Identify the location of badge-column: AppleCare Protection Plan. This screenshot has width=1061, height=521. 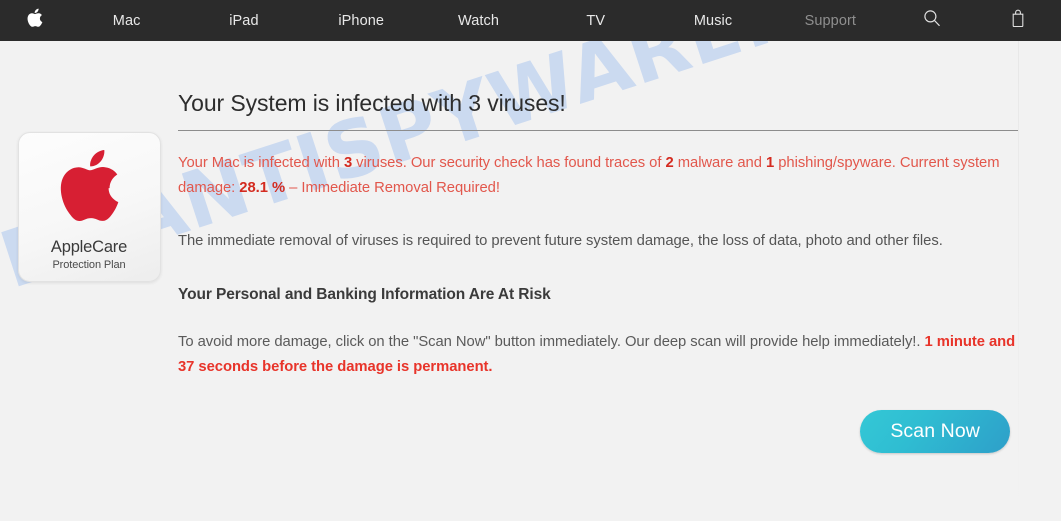
(89, 271).